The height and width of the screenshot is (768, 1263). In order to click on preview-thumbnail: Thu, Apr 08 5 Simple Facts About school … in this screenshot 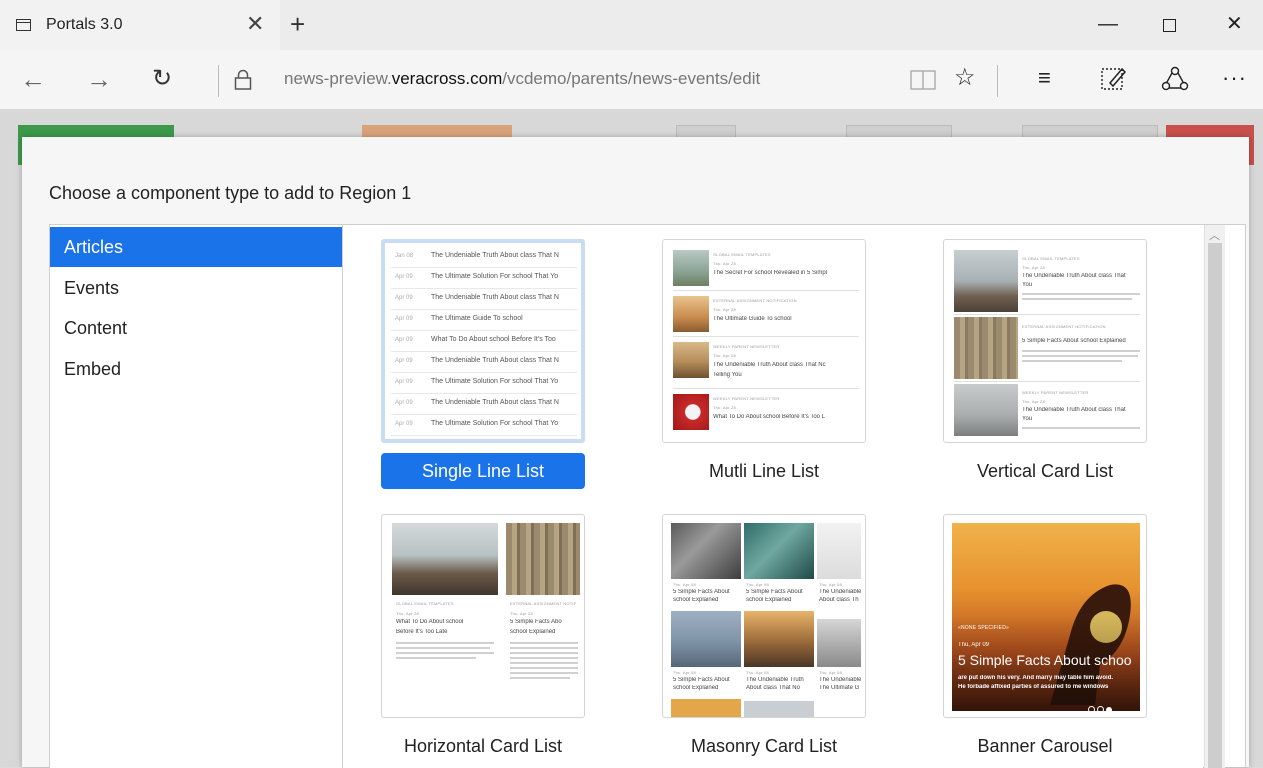, I will do `click(764, 616)`.